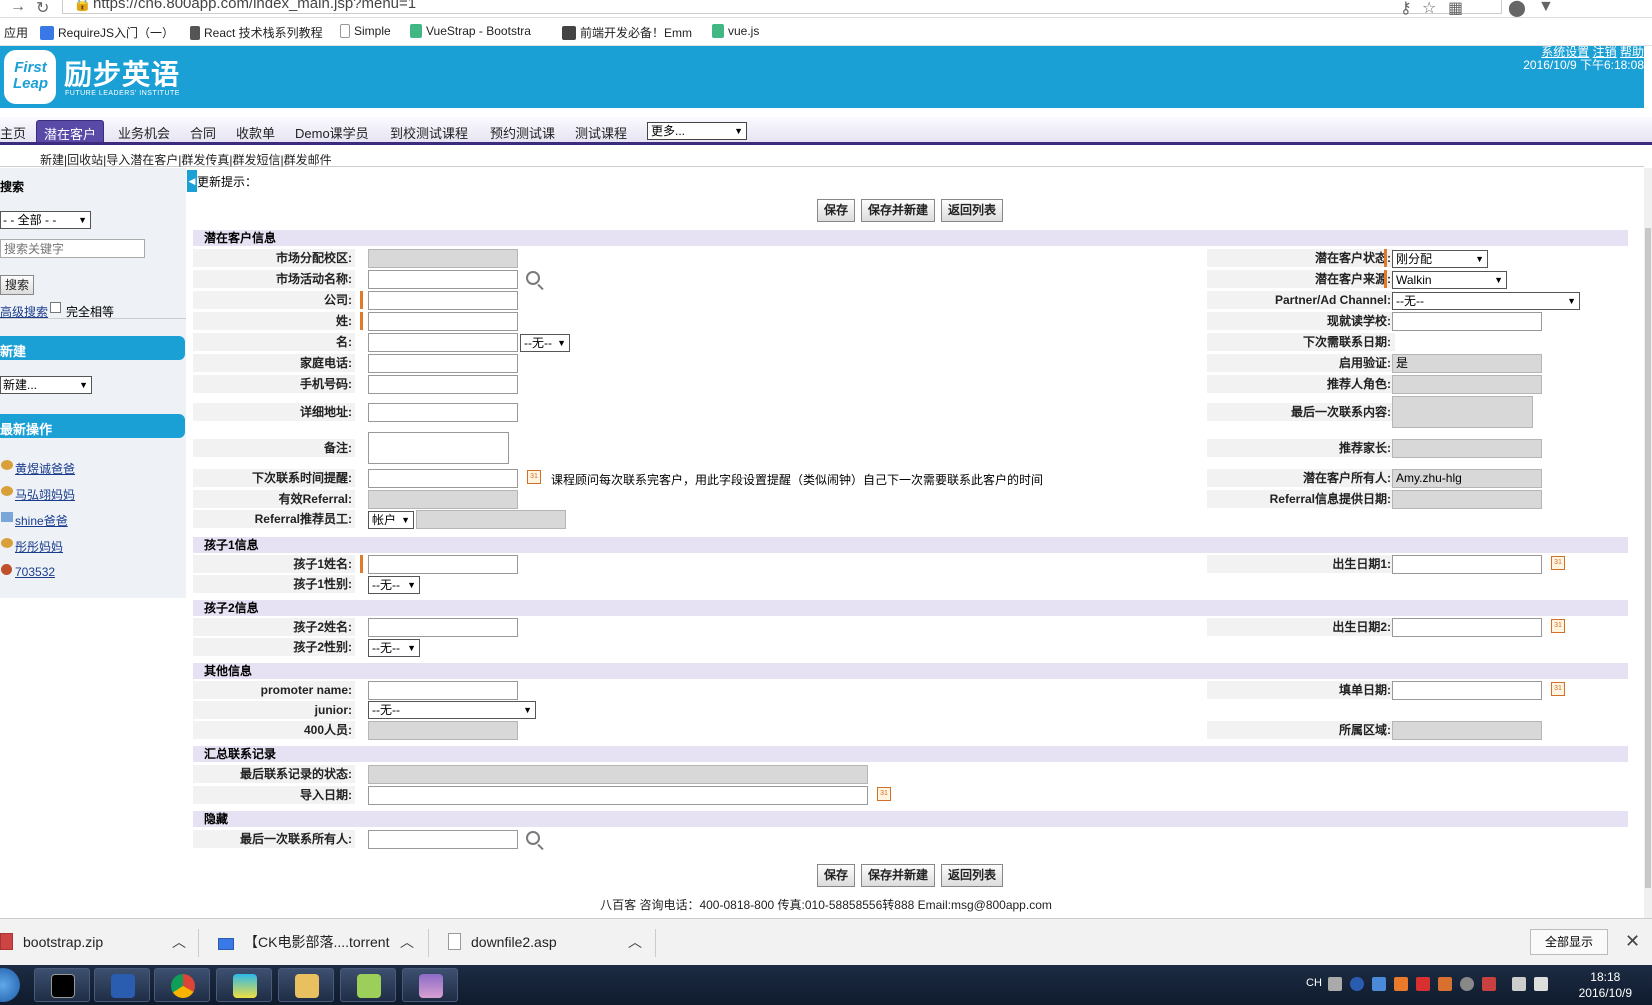  What do you see at coordinates (186, 159) in the screenshot?
I see `sub-nav-links: 新建|回收站|导入潜在客户|群发传真|群发短信|群发邮件` at bounding box center [186, 159].